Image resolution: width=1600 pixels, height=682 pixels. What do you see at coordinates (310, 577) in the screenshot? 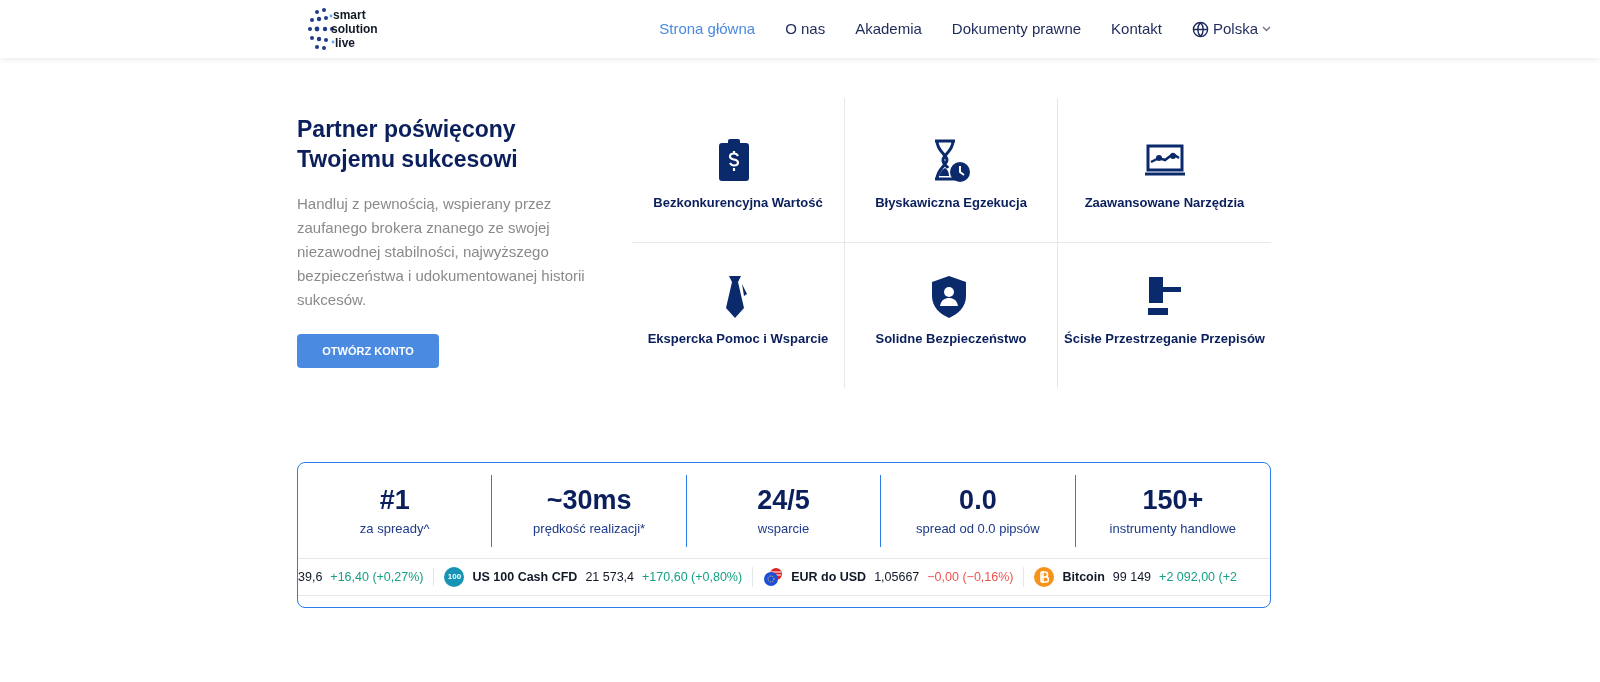
I see `instrument-price: 39,6` at bounding box center [310, 577].